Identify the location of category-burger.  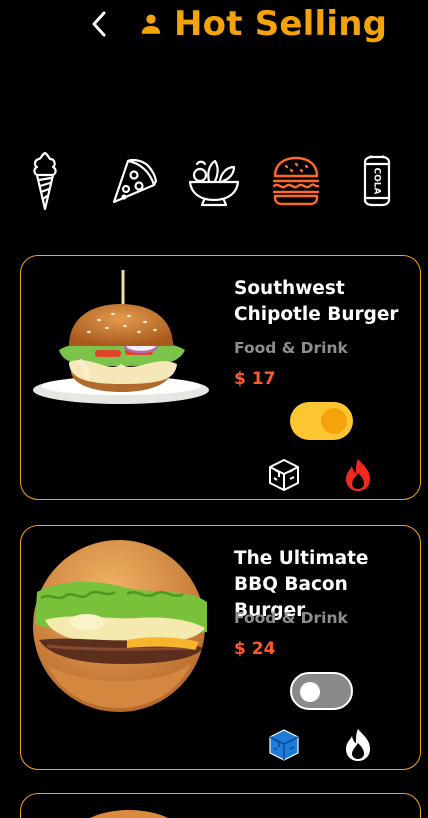
(296, 181).